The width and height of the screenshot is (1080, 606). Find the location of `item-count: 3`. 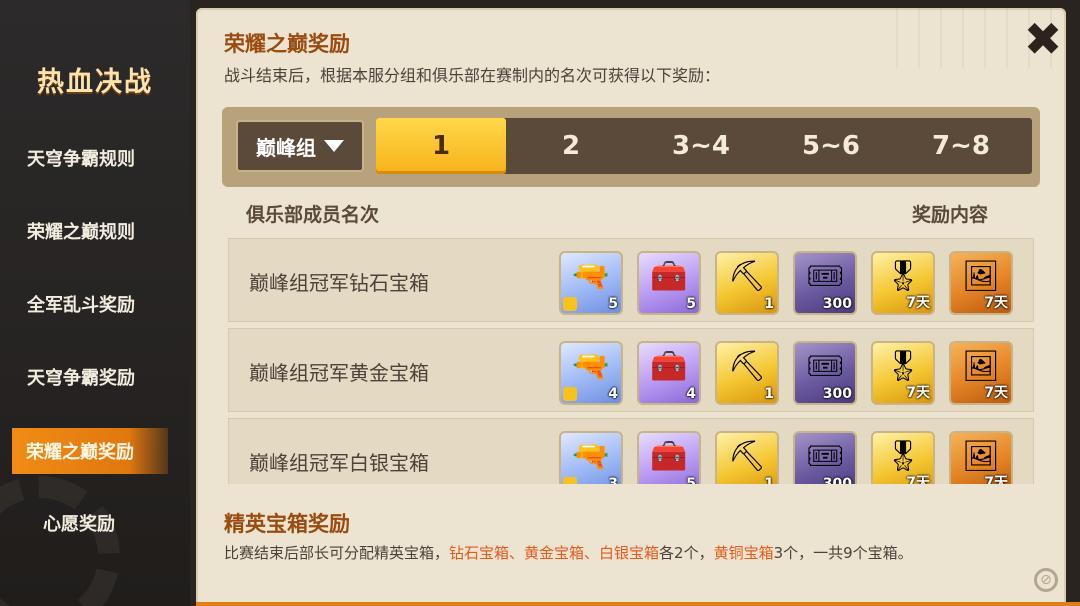

item-count: 3 is located at coordinates (613, 480).